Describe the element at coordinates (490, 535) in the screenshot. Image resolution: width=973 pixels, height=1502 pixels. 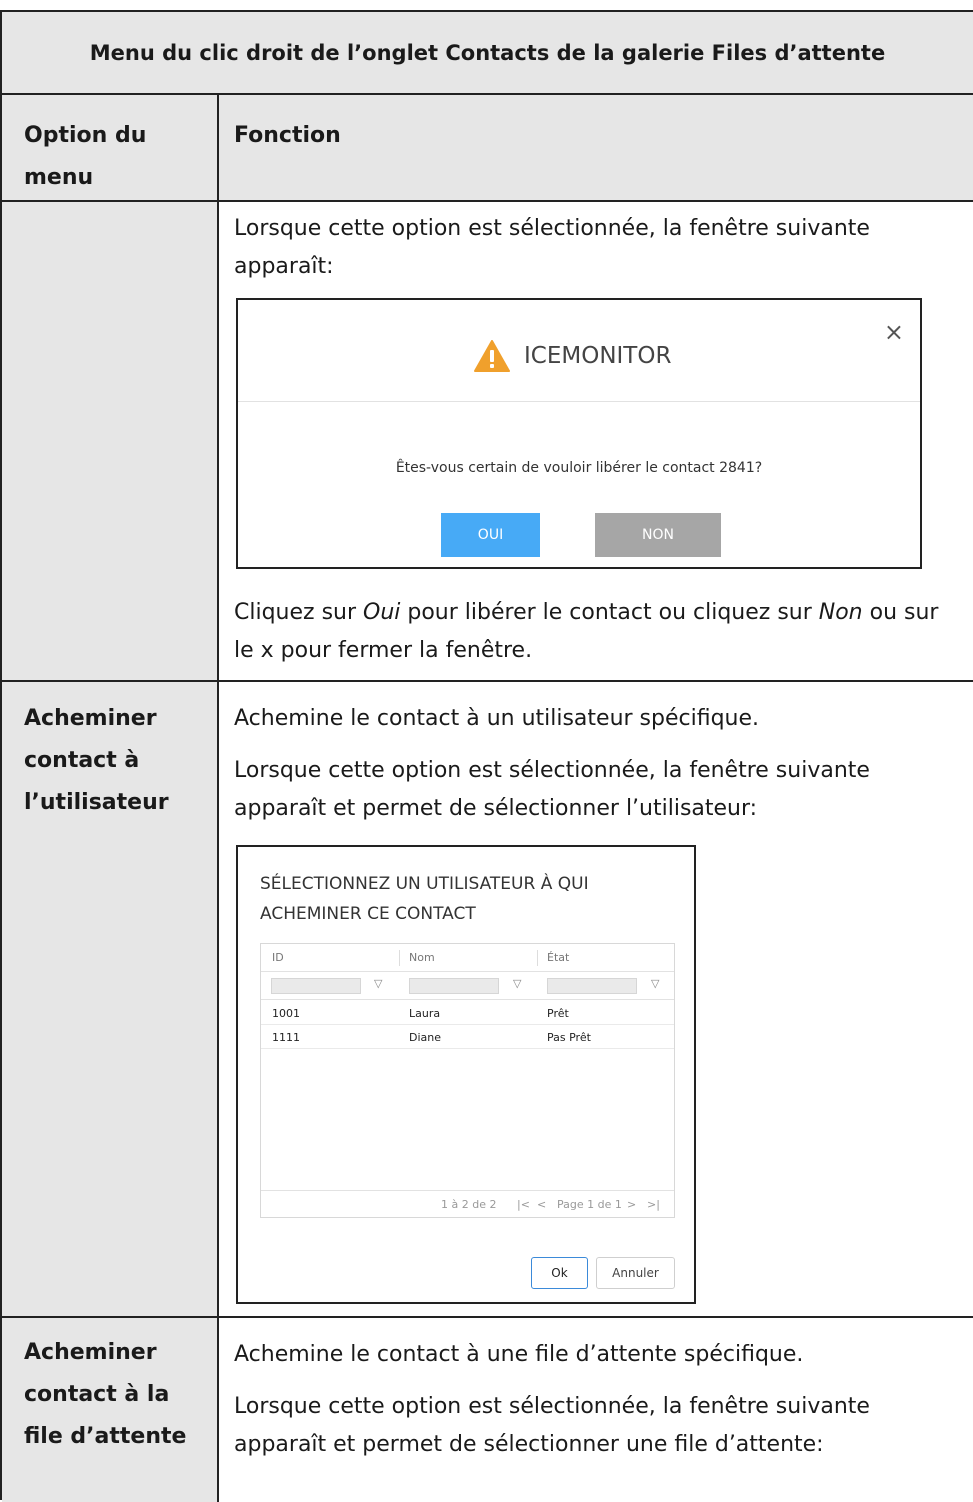
I see `oui-button: OUI` at that location.